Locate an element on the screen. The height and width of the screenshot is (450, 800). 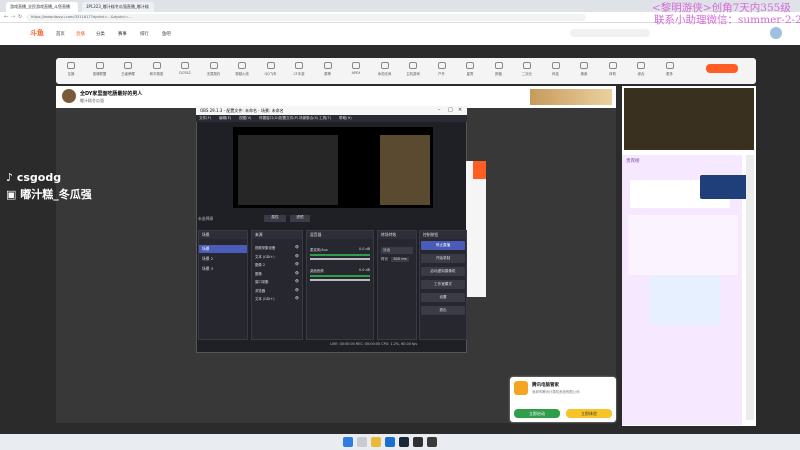
category-item: 二次元 is located at coordinates (527, 69).